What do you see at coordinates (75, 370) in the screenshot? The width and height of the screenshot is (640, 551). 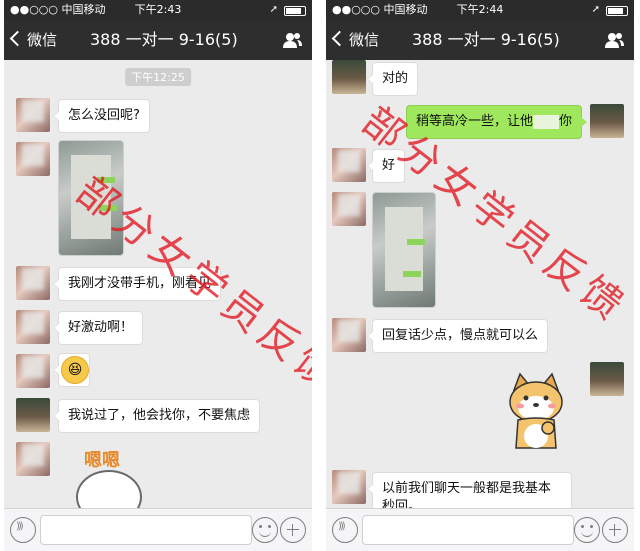 I see `laughing-emoji-icon: 😆` at bounding box center [75, 370].